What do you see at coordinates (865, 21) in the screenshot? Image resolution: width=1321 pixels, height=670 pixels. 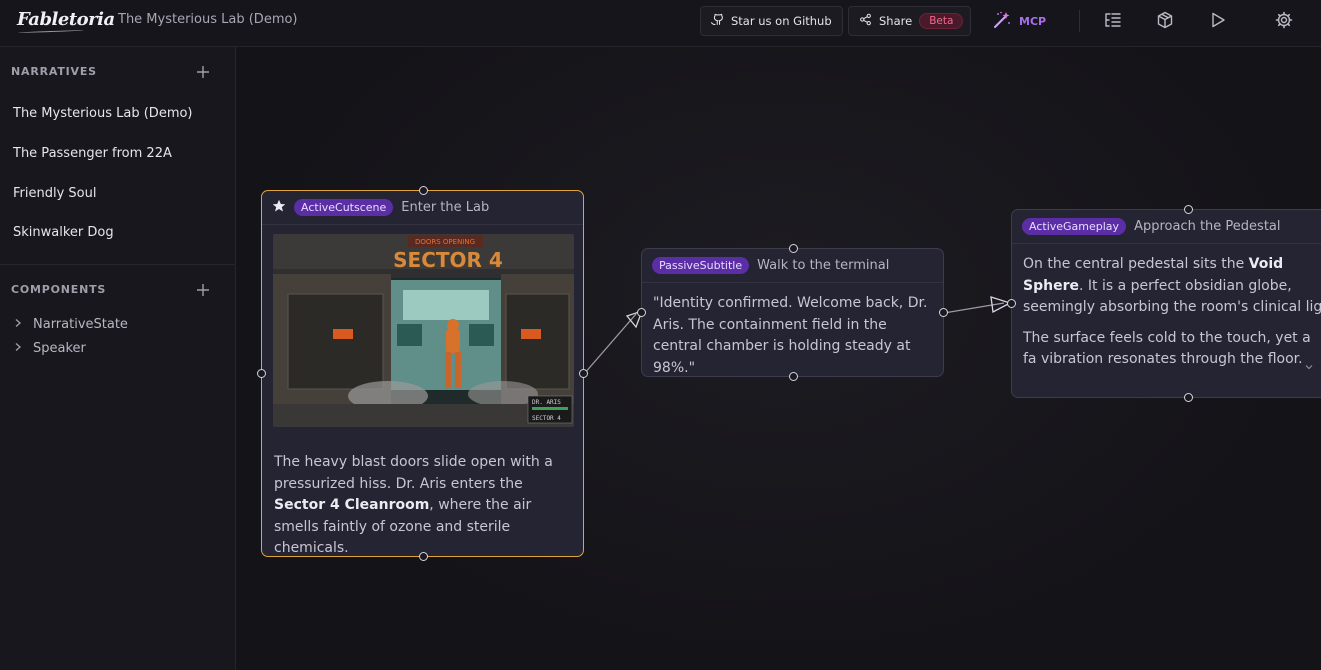 I see `share-icon` at bounding box center [865, 21].